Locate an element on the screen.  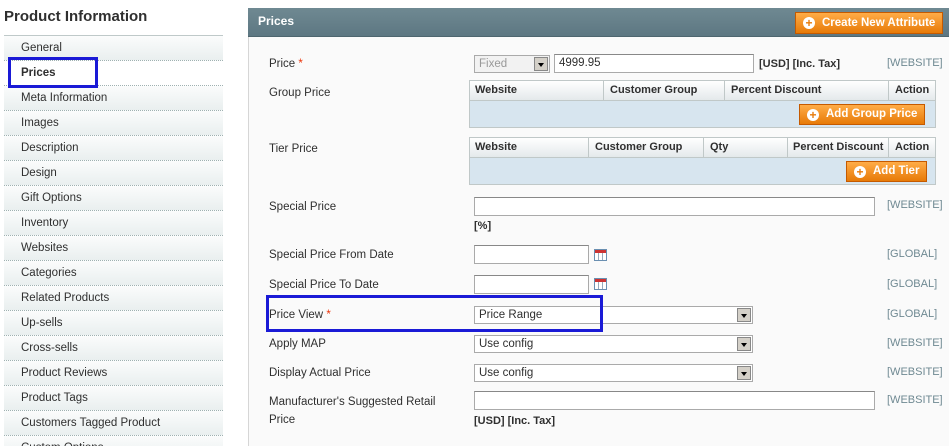
special-to-date-label: Special Price To Date is located at coordinates (324, 285).